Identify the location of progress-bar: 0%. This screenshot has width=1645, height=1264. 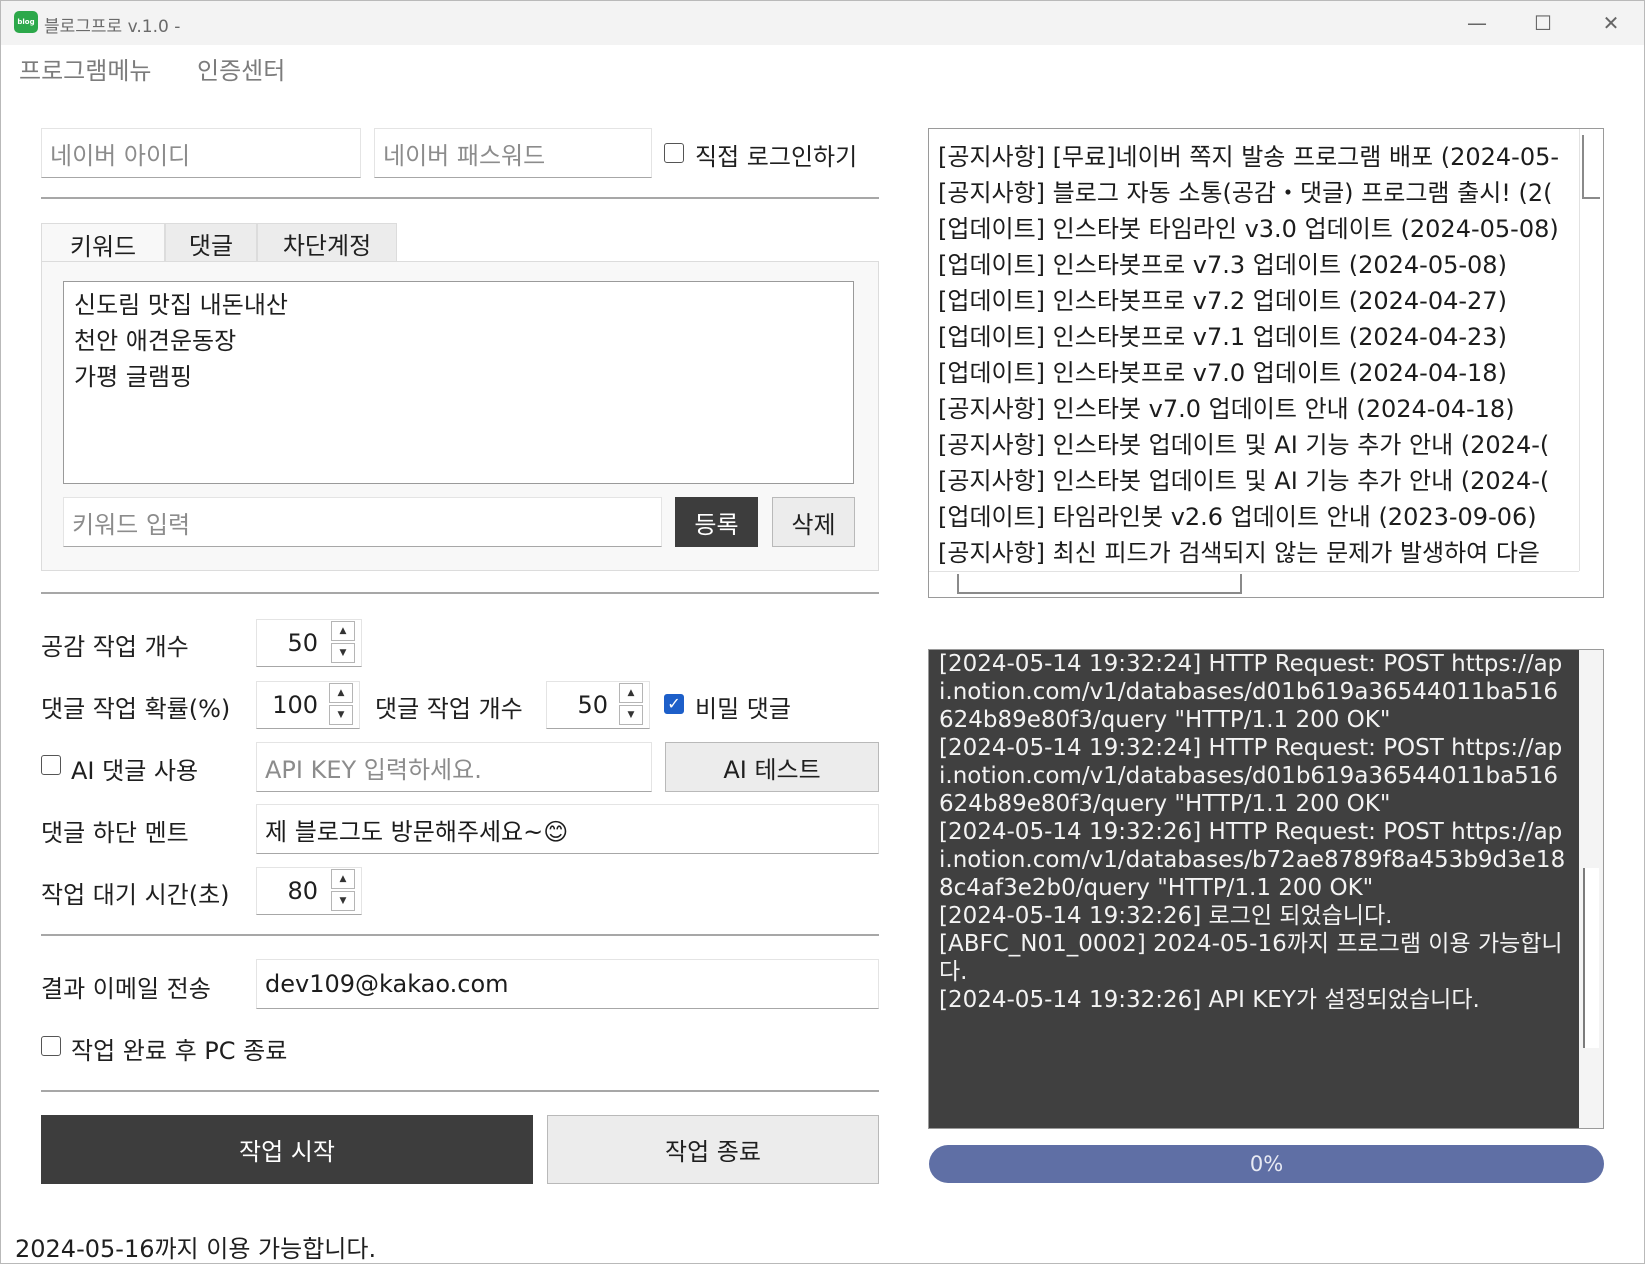
(1266, 1164).